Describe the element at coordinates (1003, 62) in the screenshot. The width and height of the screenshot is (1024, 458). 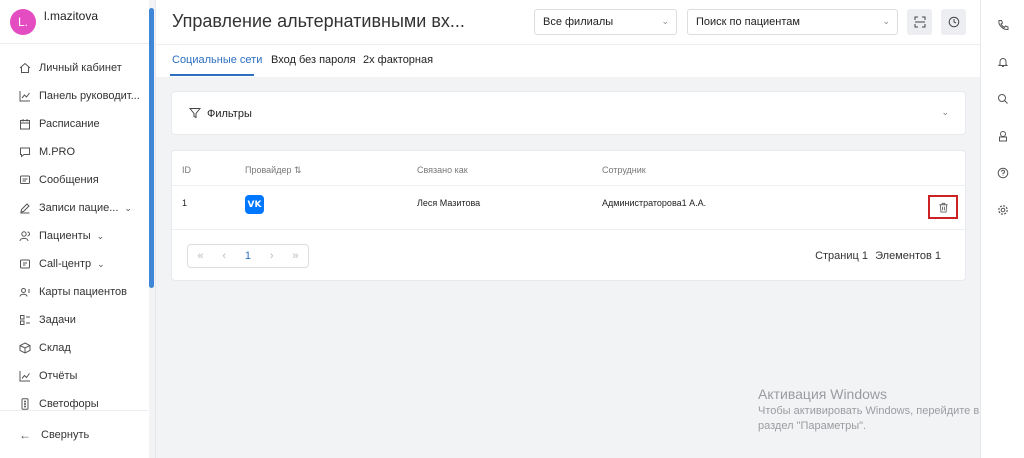
I see `bell-icon` at that location.